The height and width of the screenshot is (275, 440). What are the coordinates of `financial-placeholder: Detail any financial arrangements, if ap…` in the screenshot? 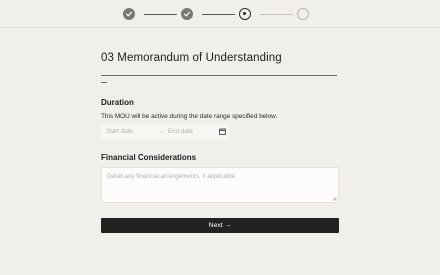 It's located at (172, 176).